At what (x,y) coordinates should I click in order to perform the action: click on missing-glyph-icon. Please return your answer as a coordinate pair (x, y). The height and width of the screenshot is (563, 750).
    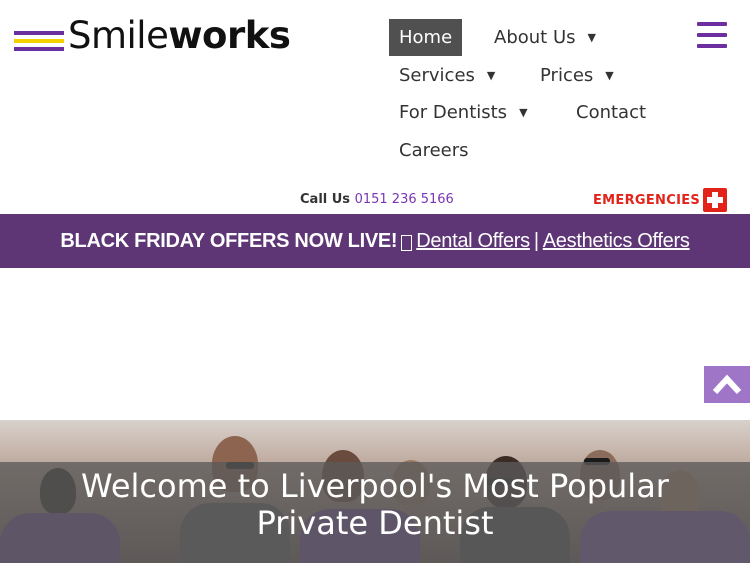
    Looking at the image, I should click on (407, 243).